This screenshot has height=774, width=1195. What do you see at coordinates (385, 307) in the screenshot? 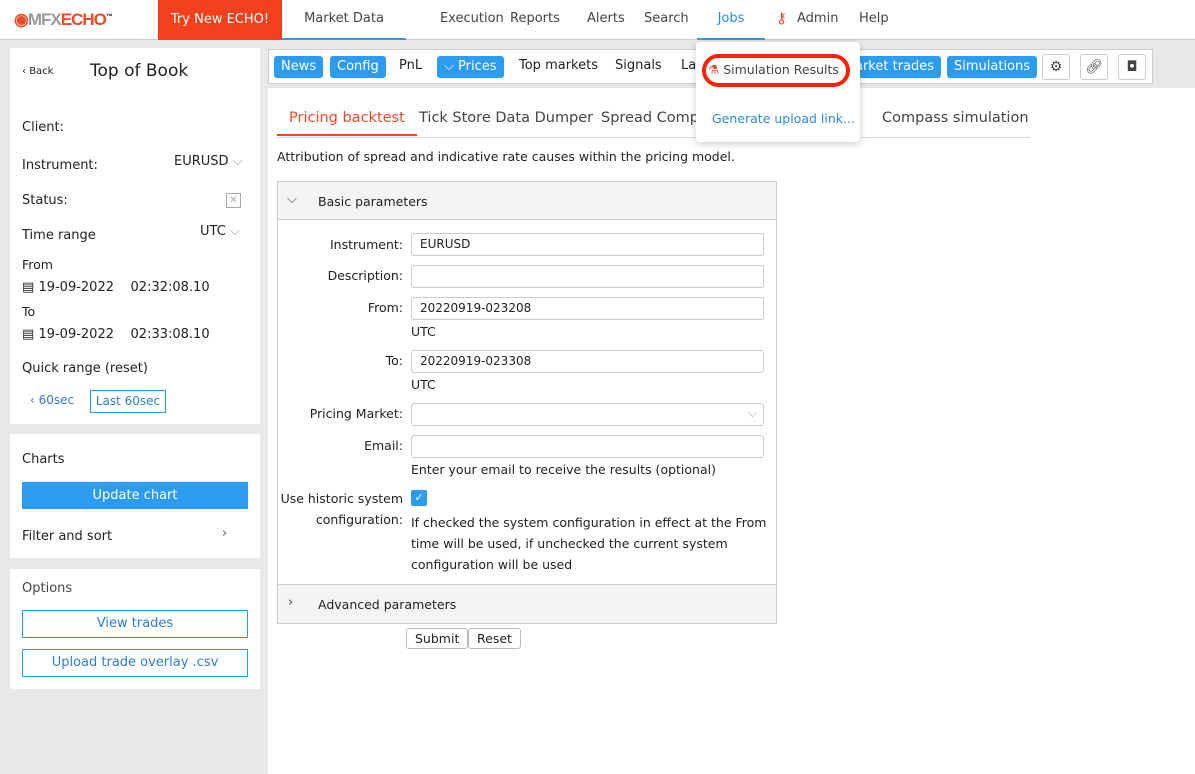
I see `from-label: From:` at bounding box center [385, 307].